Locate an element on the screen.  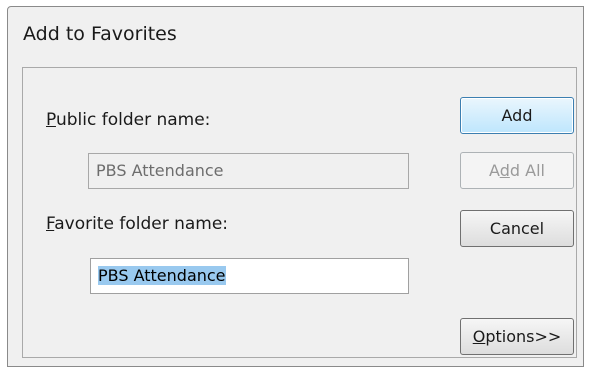
cancel-button: Cancel is located at coordinates (517, 228).